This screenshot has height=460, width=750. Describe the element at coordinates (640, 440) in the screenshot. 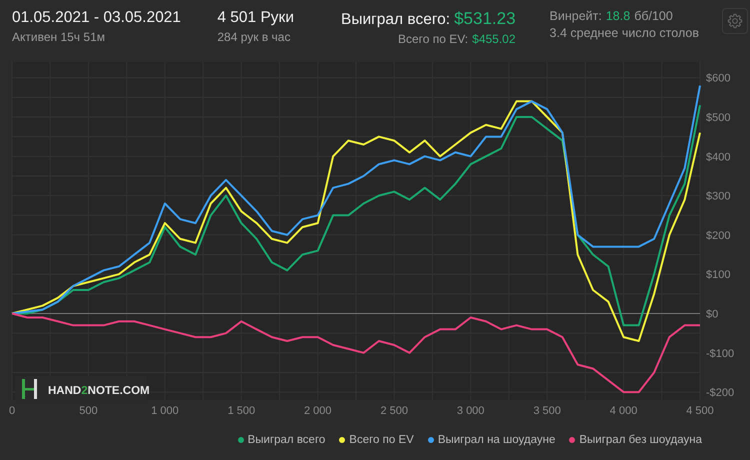

I see `legend-label: Выиграл без шоудауна` at that location.